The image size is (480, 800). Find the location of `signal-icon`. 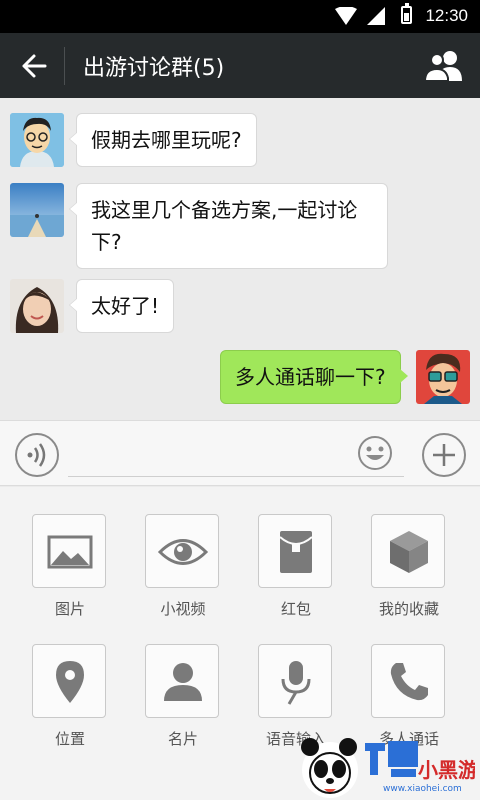

signal-icon is located at coordinates (376, 16).